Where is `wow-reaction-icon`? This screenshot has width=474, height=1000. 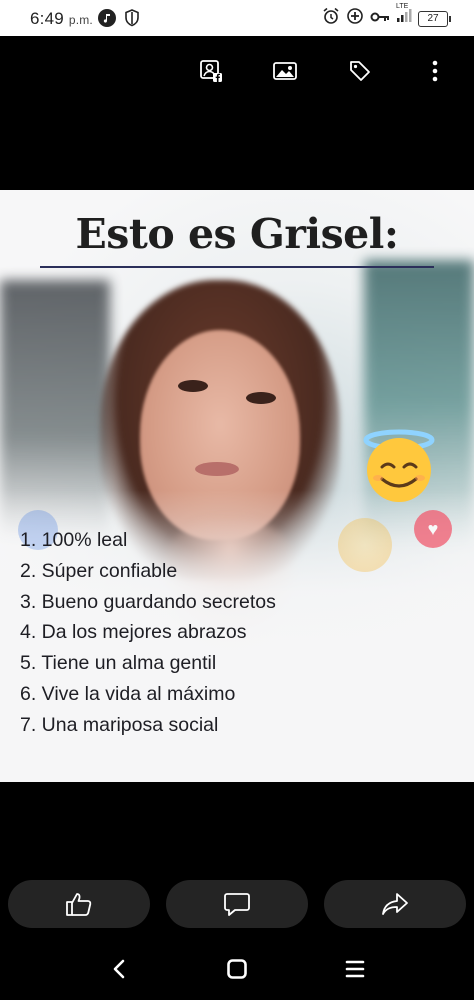 wow-reaction-icon is located at coordinates (365, 545).